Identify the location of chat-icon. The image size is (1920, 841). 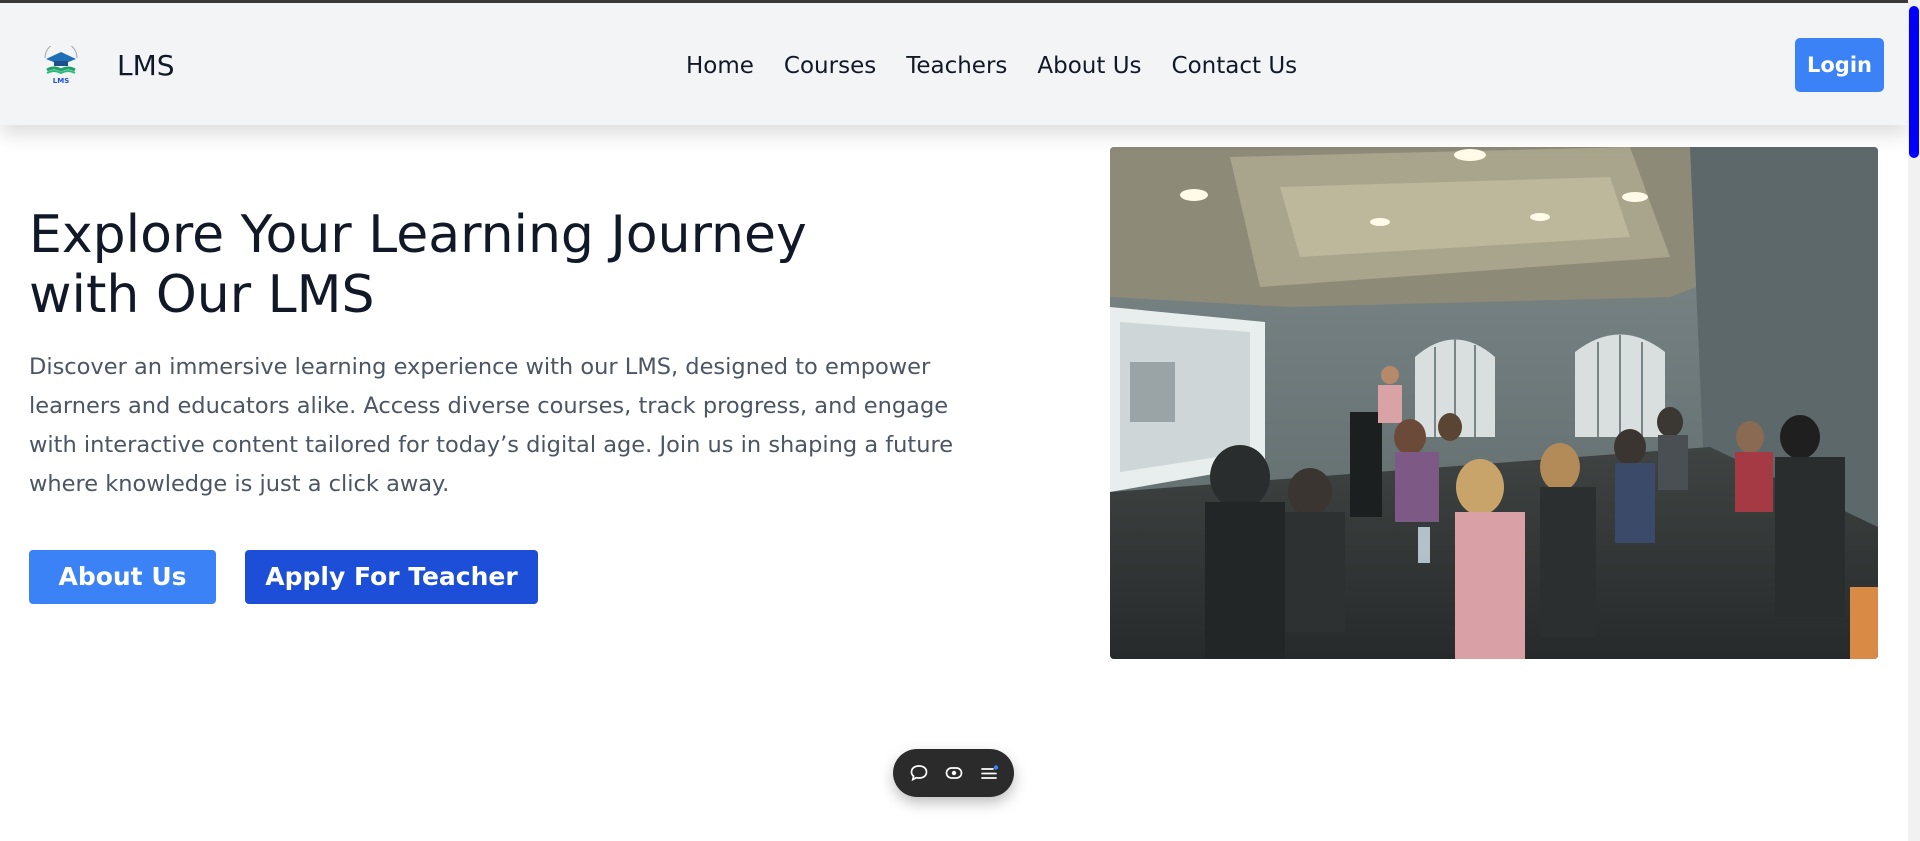
(919, 773).